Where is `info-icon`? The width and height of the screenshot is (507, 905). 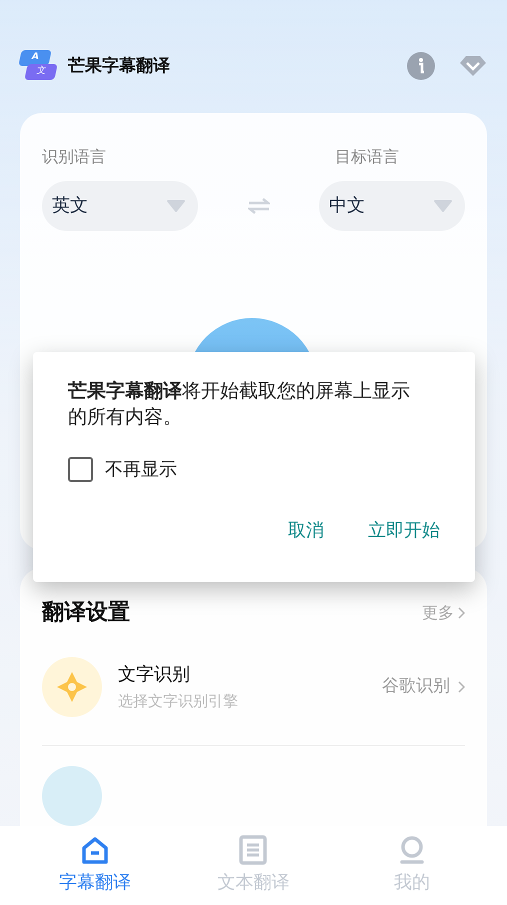
info-icon is located at coordinates (421, 66).